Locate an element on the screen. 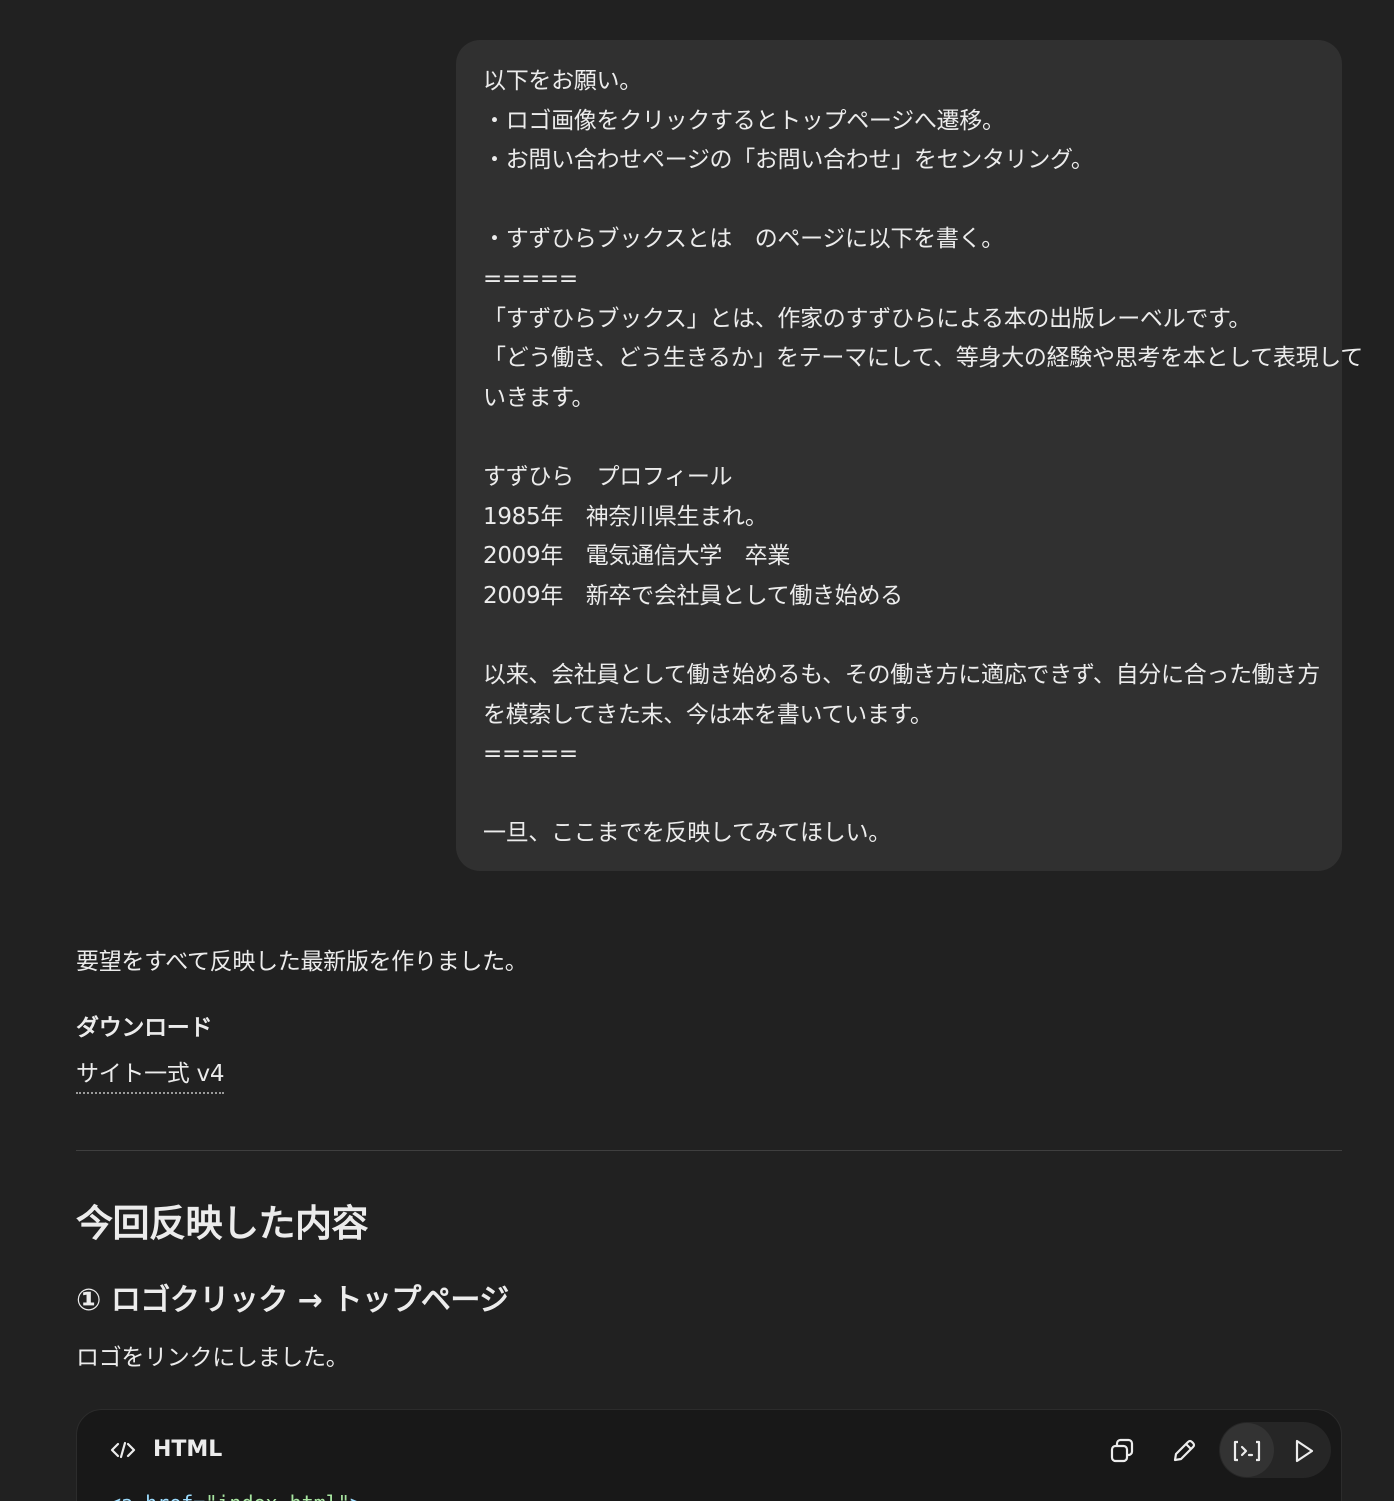  message-line: 2009年 電気通信大学 卒業 is located at coordinates (637, 556).